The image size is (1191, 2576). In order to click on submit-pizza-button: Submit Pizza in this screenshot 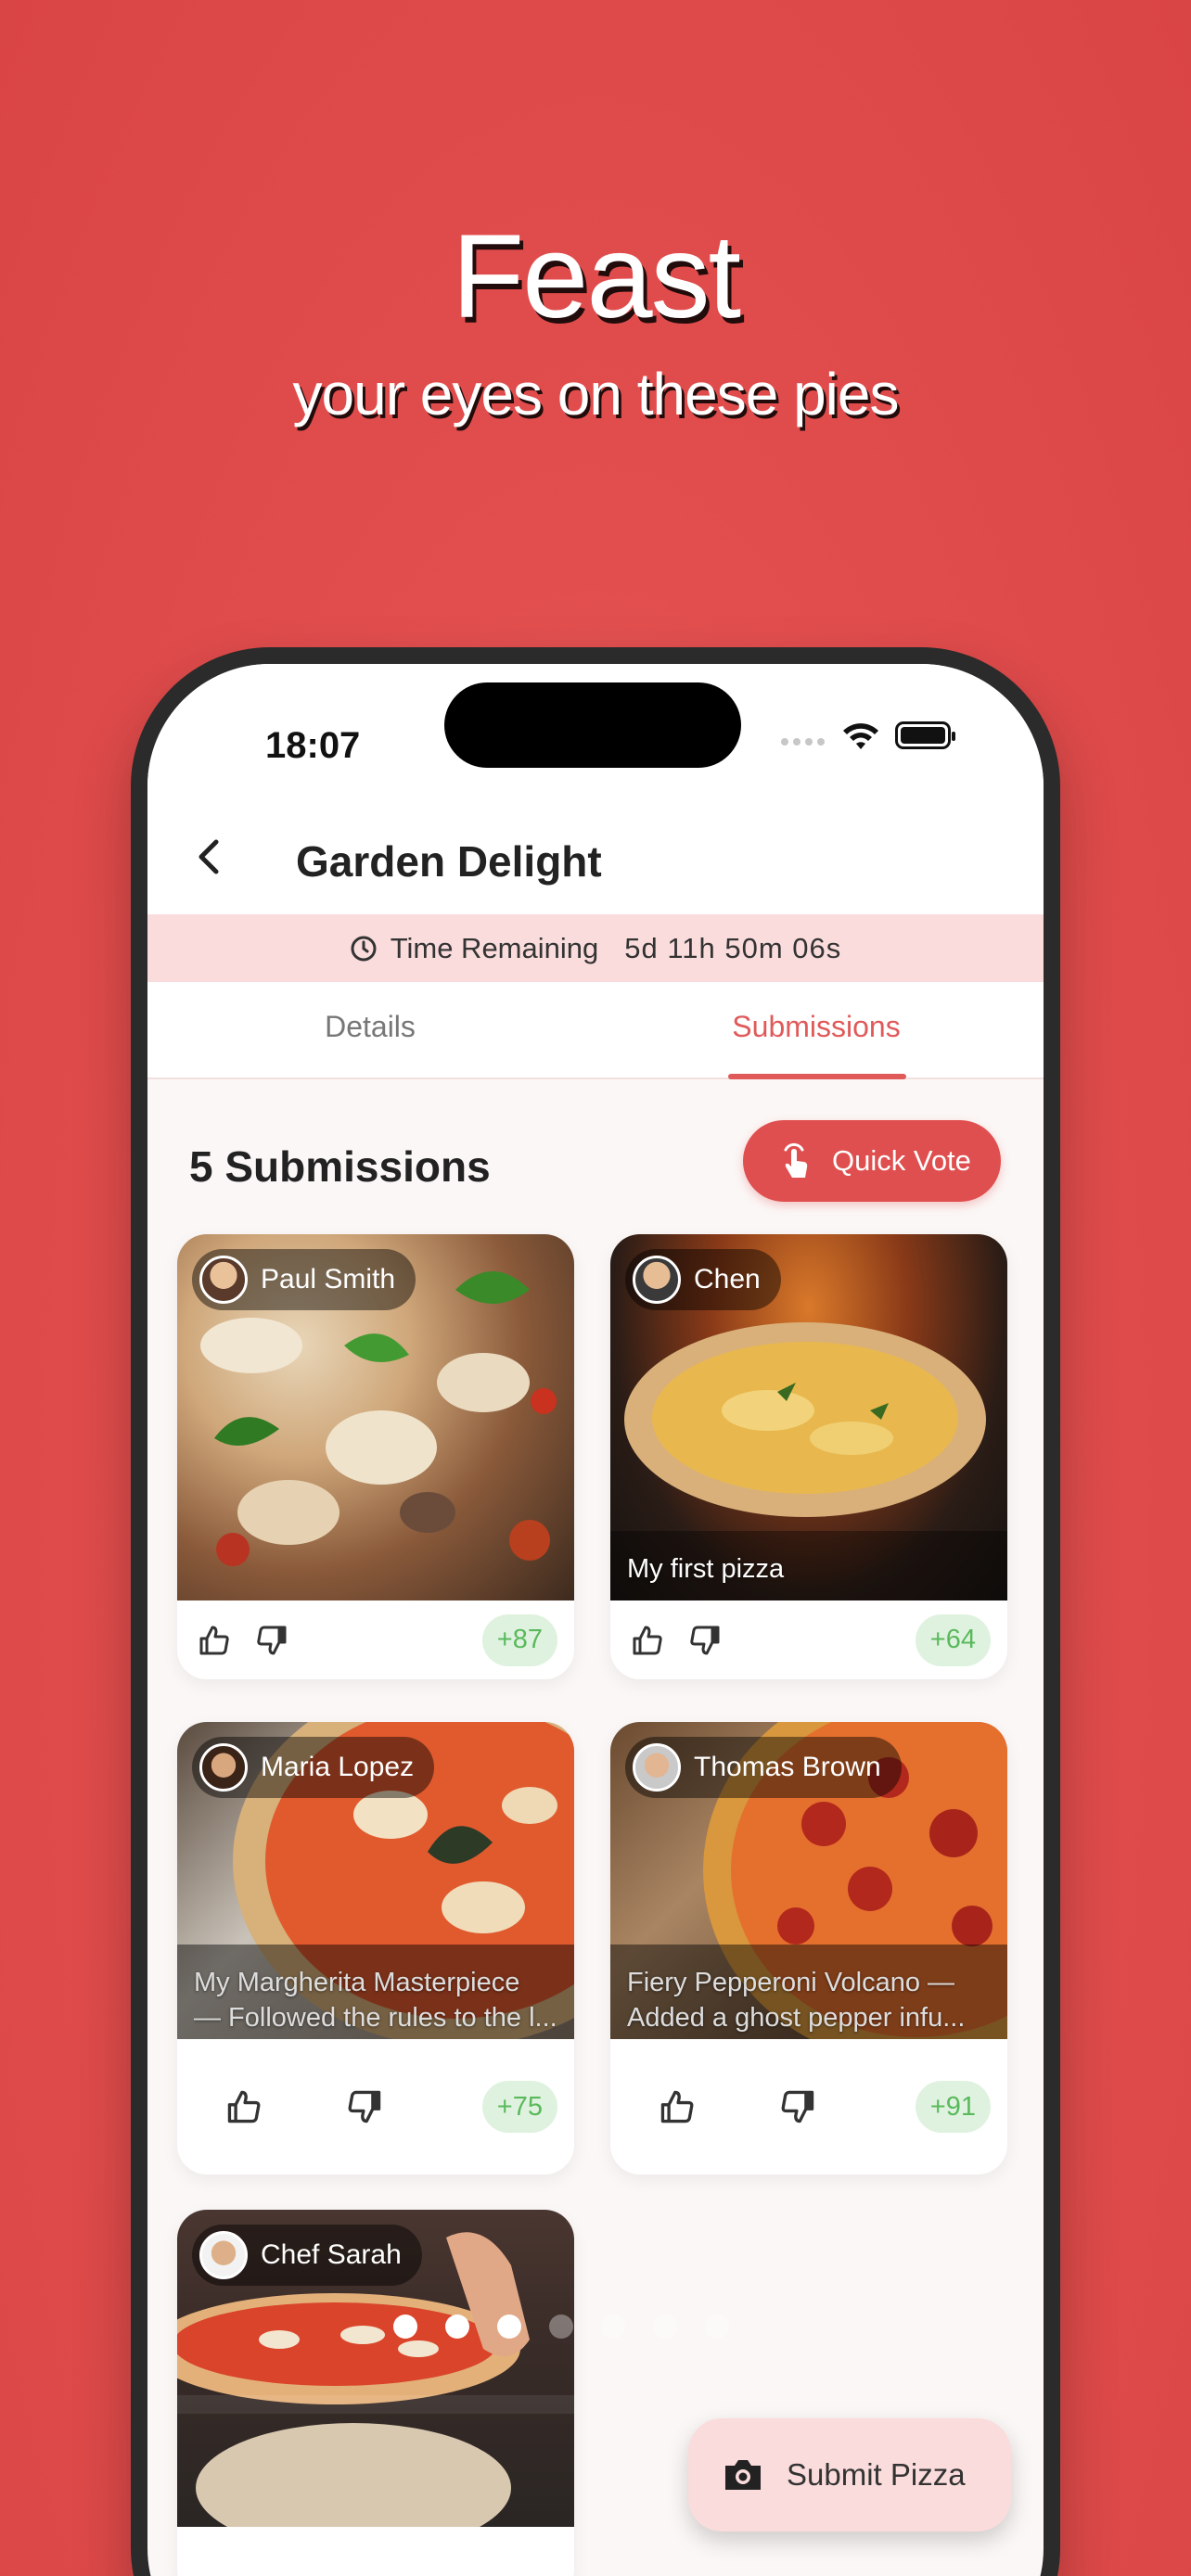, I will do `click(849, 2474)`.